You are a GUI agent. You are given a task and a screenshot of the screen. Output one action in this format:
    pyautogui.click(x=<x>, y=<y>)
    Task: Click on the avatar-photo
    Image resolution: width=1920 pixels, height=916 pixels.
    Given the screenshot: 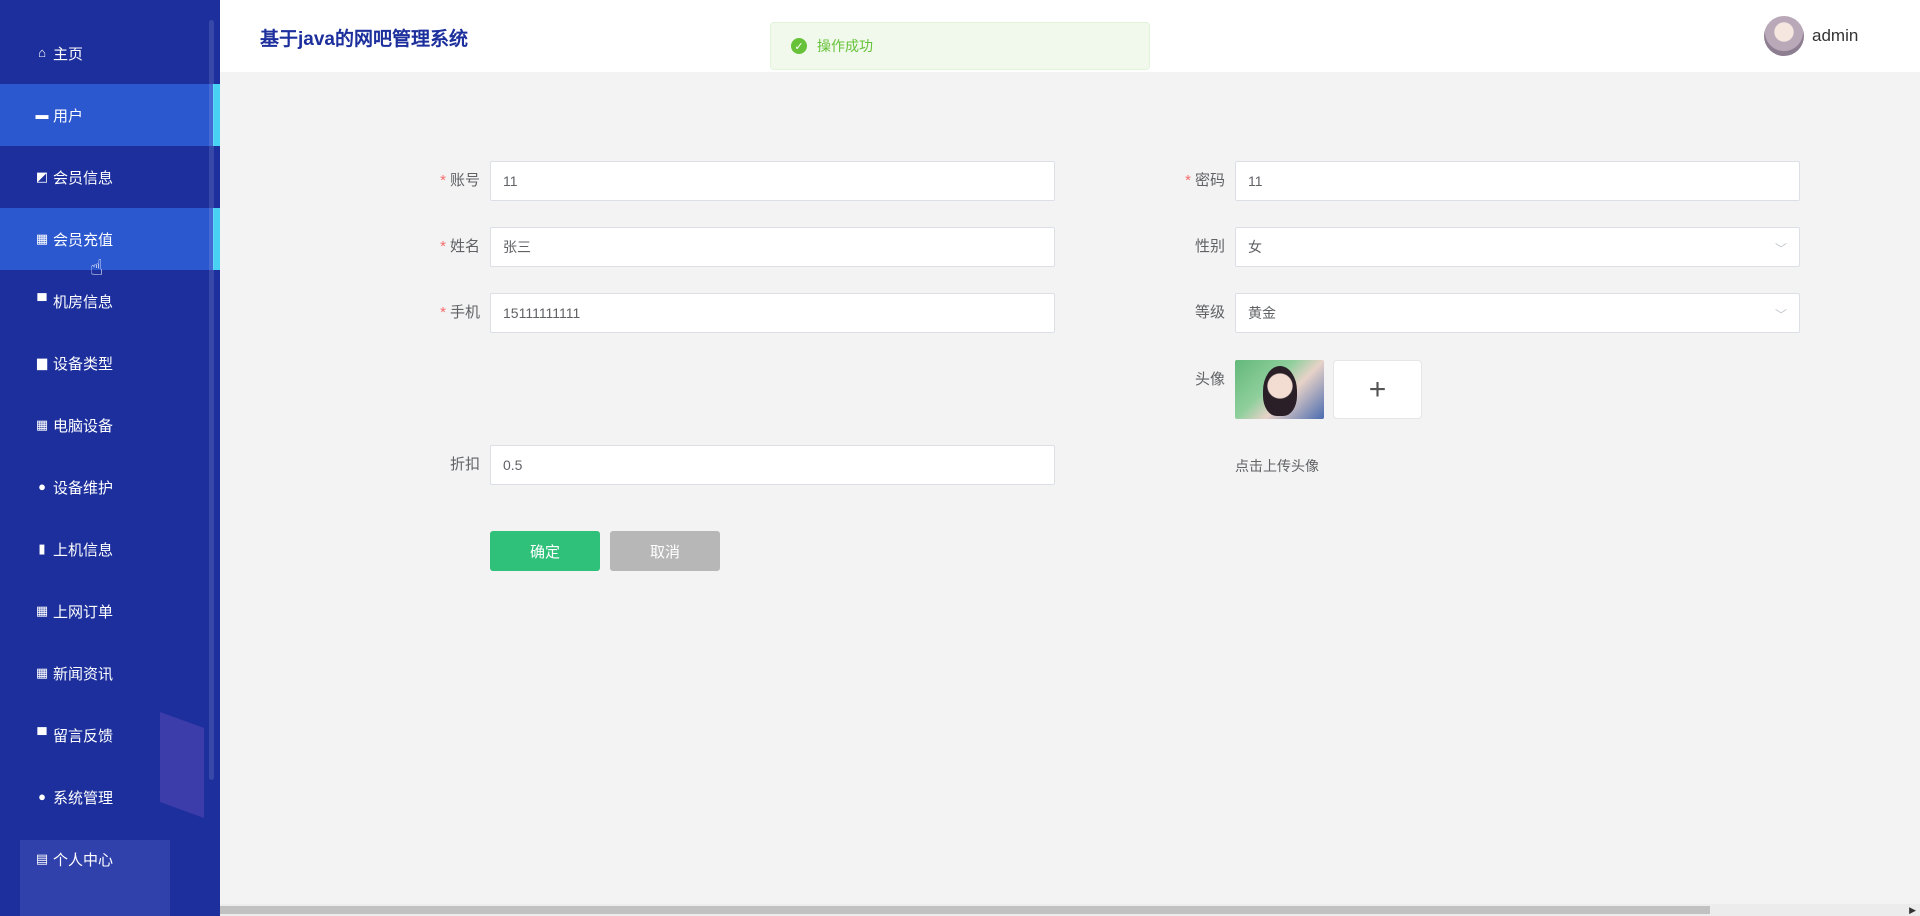 What is the action you would take?
    pyautogui.click(x=1280, y=391)
    